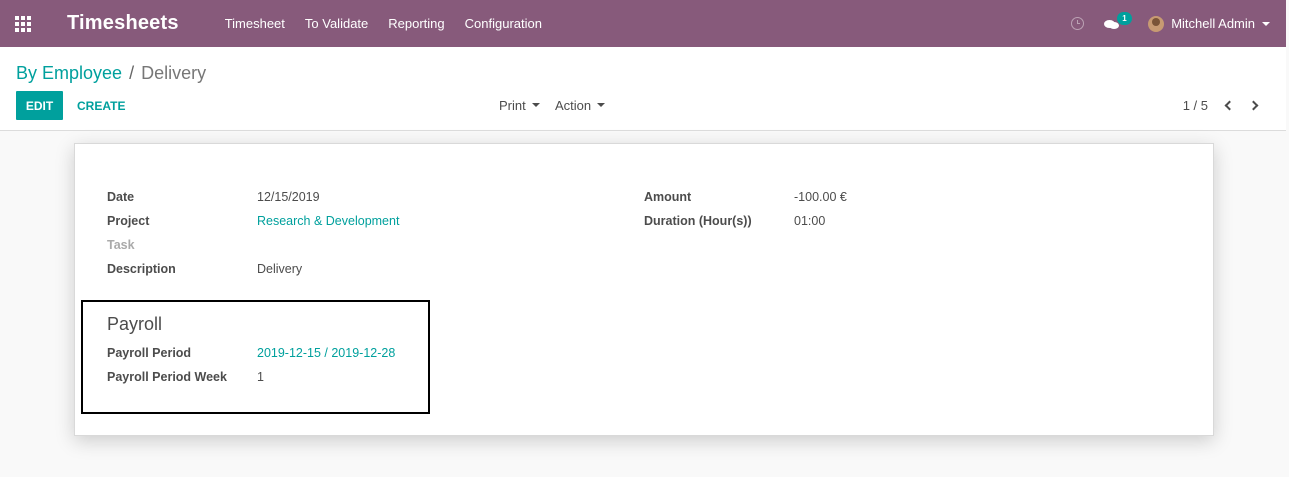 This screenshot has width=1289, height=477. What do you see at coordinates (135, 324) in the screenshot?
I see `payroll-section-title: Payroll` at bounding box center [135, 324].